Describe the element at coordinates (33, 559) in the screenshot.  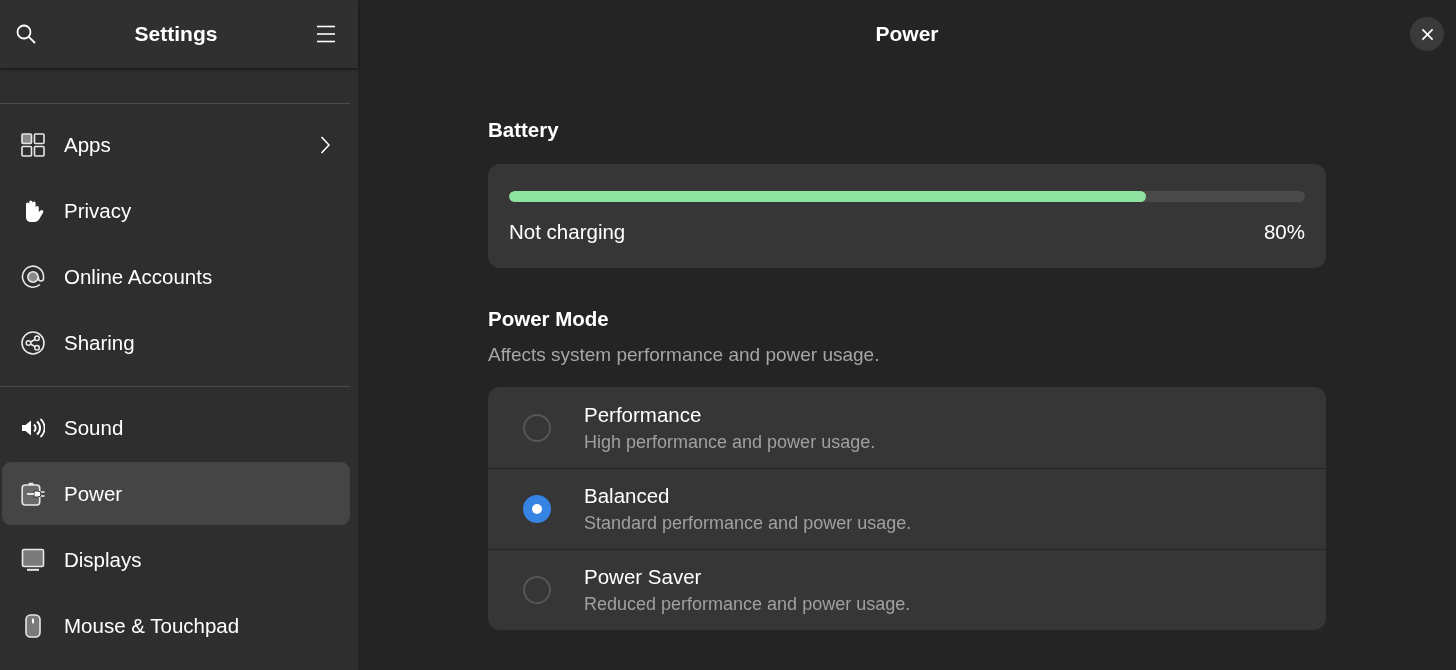
I see `monitor-icon` at that location.